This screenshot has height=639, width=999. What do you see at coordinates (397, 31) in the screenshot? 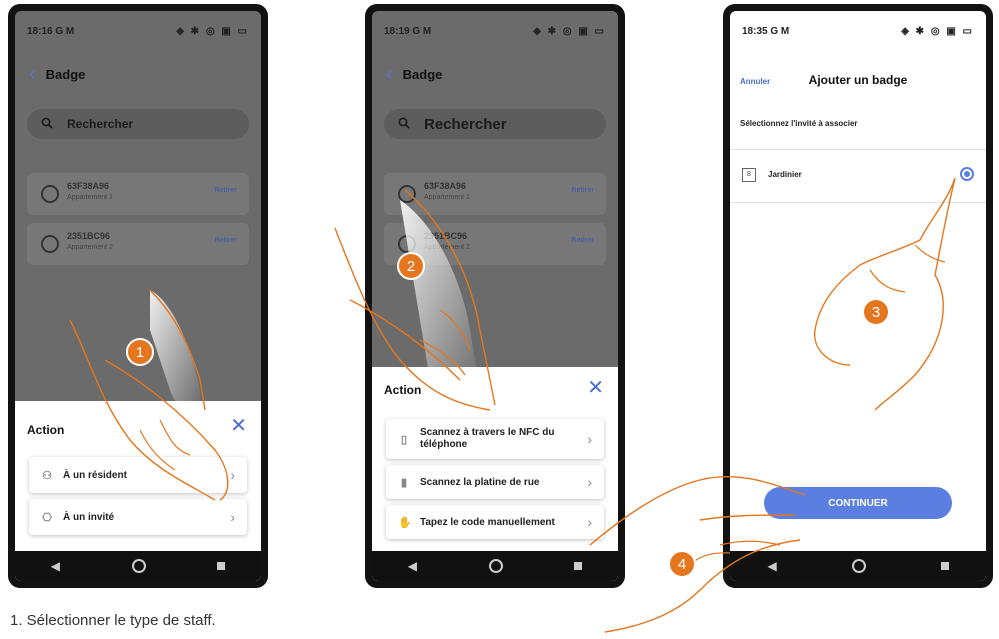
I see `status-time: 18:19` at bounding box center [397, 31].